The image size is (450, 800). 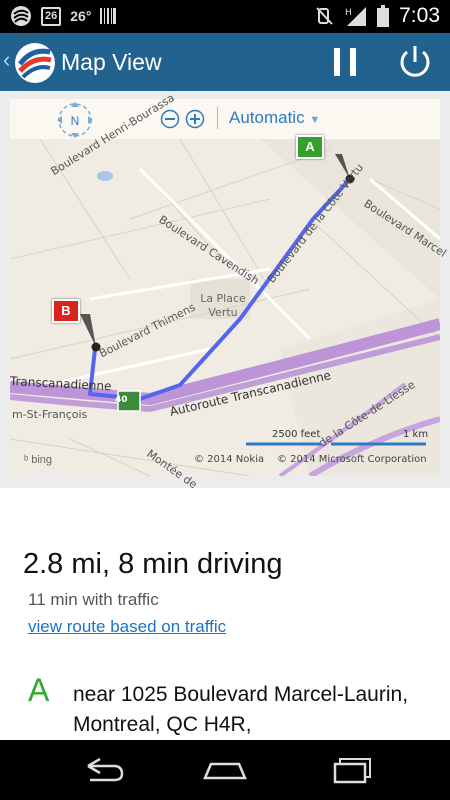 What do you see at coordinates (352, 459) in the screenshot?
I see `microsoft-attribution: © 2014 Microsoft Corporation` at bounding box center [352, 459].